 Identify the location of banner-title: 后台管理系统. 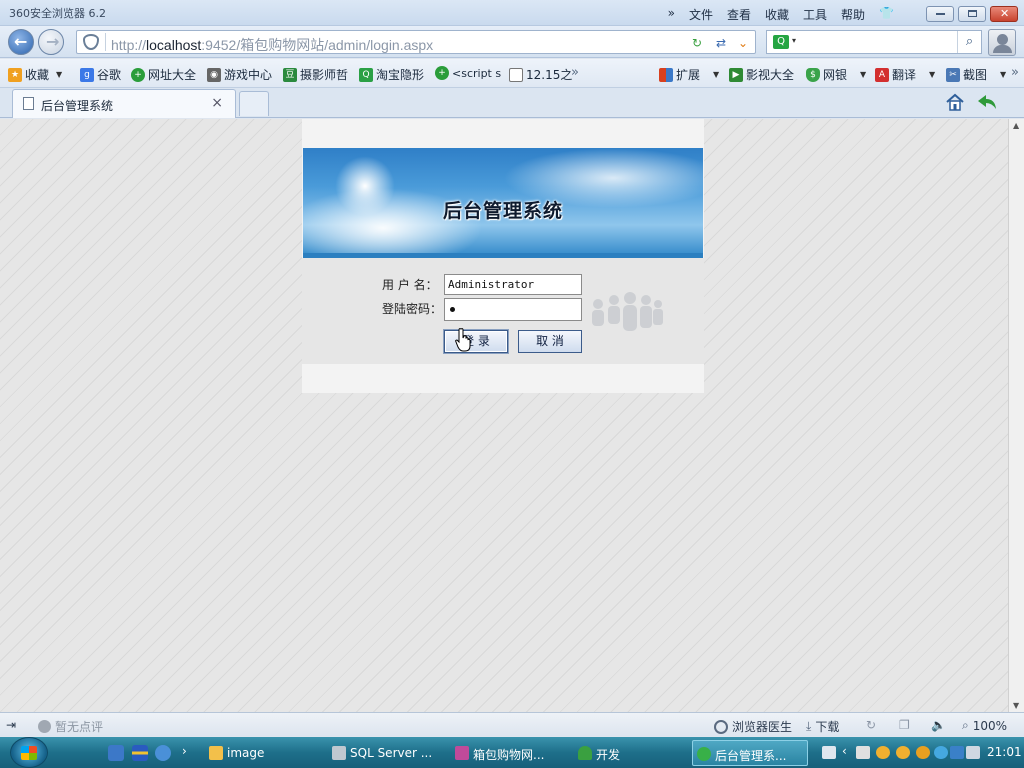
(502, 211).